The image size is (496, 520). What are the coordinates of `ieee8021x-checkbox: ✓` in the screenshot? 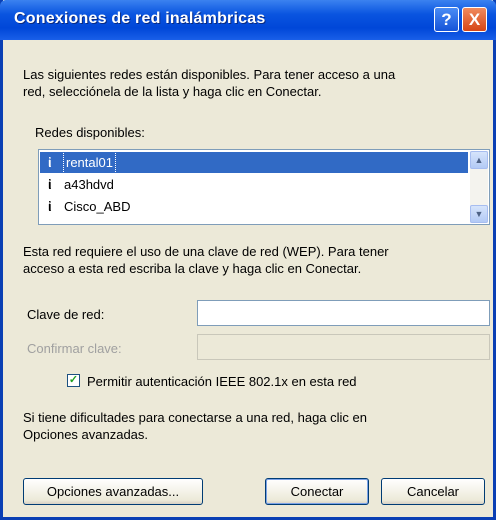 It's located at (73, 380).